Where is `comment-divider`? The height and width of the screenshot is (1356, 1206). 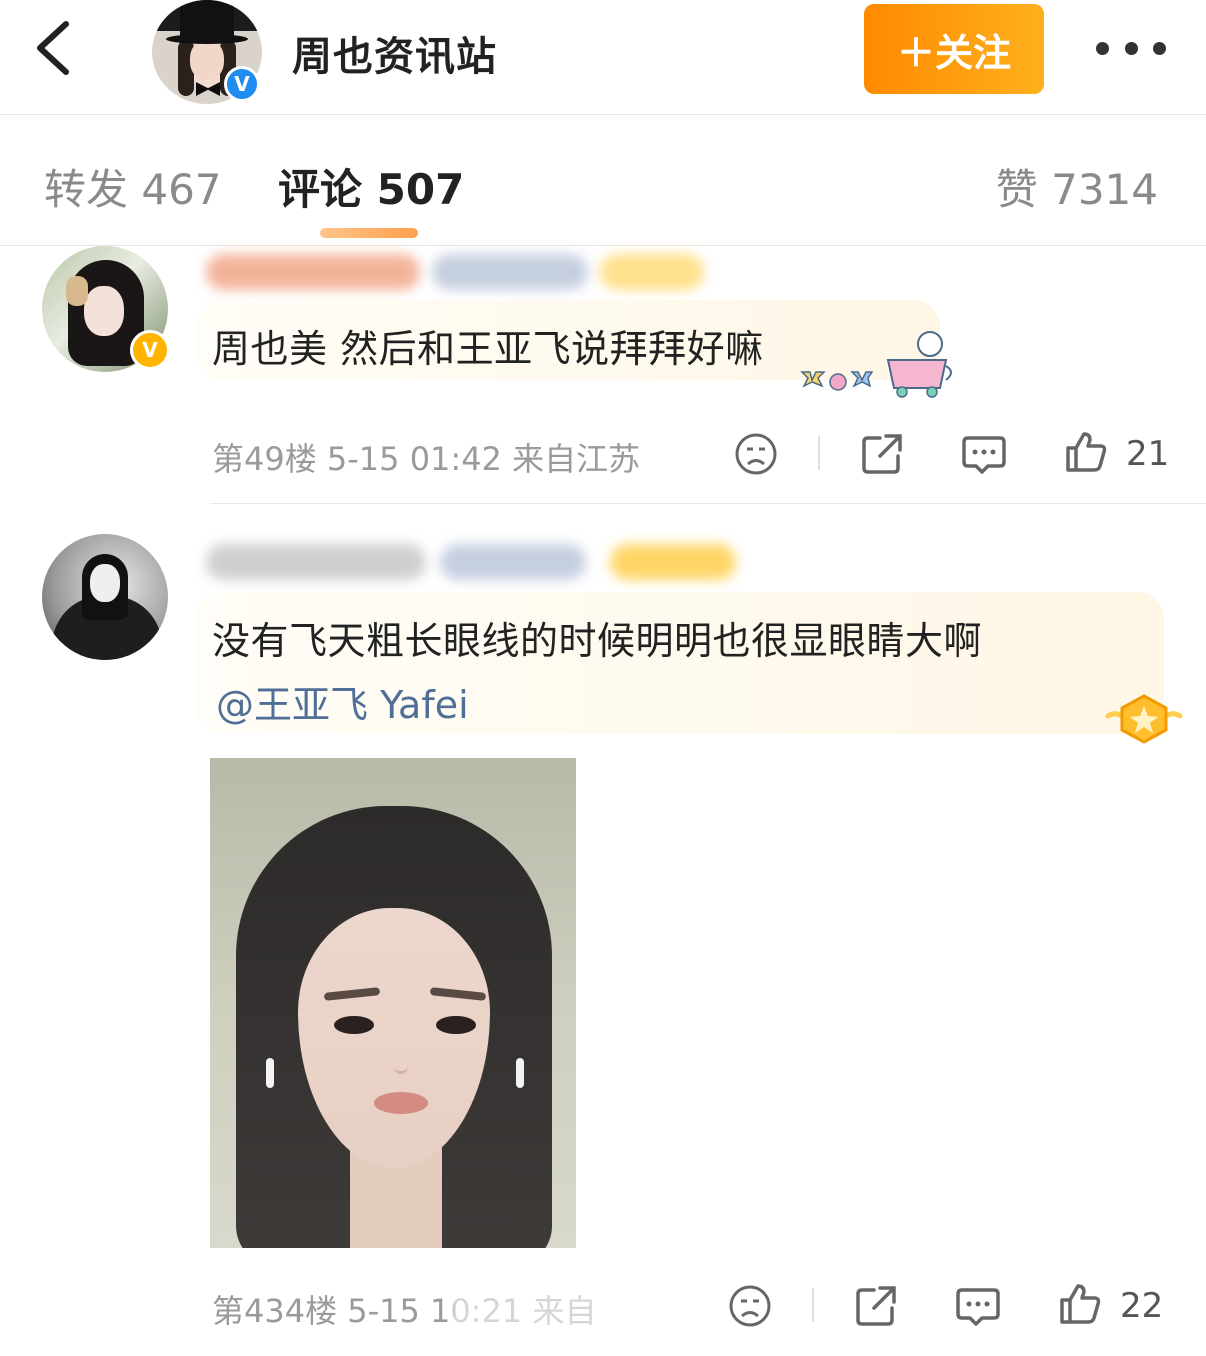
comment-divider is located at coordinates (708, 503).